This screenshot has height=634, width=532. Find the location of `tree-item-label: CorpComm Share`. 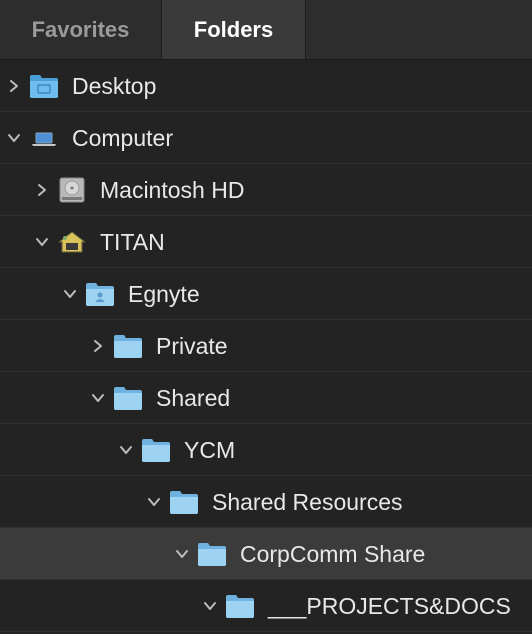

tree-item-label: CorpComm Share is located at coordinates (333, 554).